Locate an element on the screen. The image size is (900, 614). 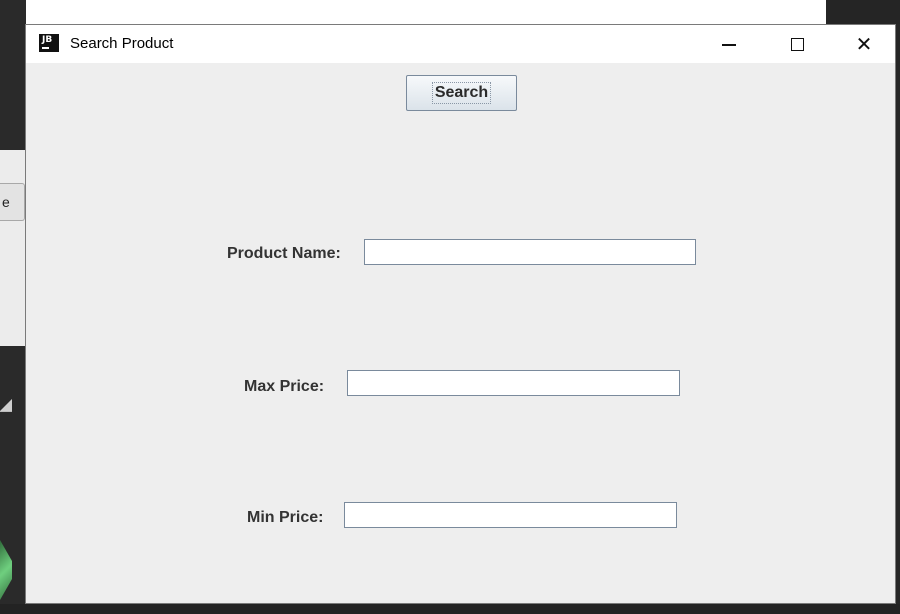
product-name-label: Product Name: is located at coordinates (284, 253).